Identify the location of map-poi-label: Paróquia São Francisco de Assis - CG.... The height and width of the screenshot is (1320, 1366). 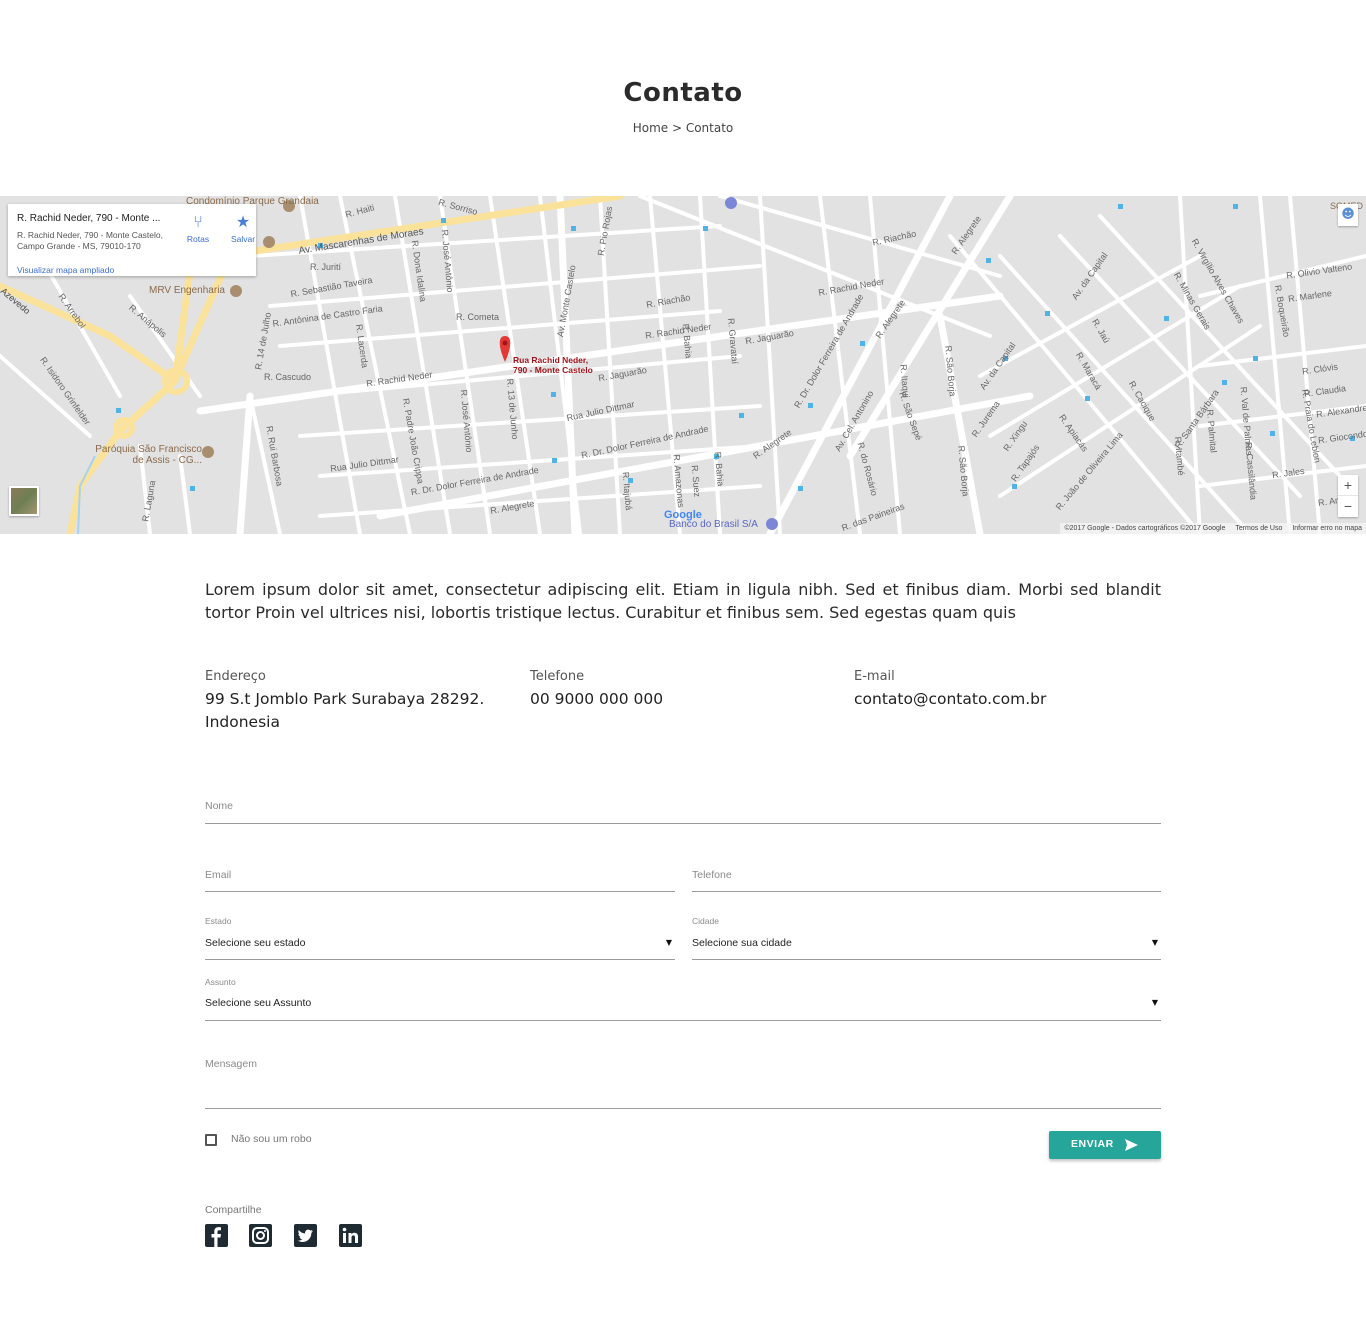
(148, 455).